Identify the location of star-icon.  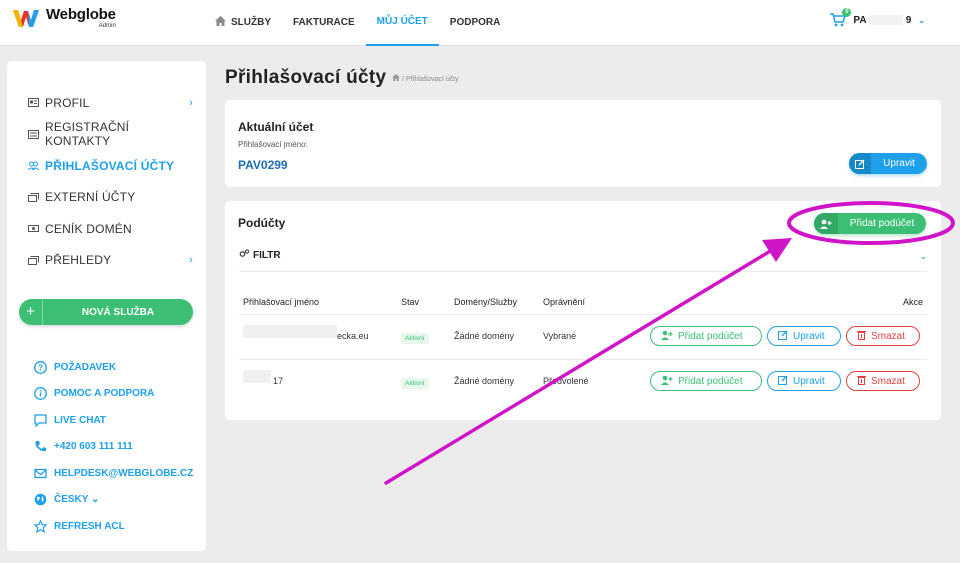
(40, 526).